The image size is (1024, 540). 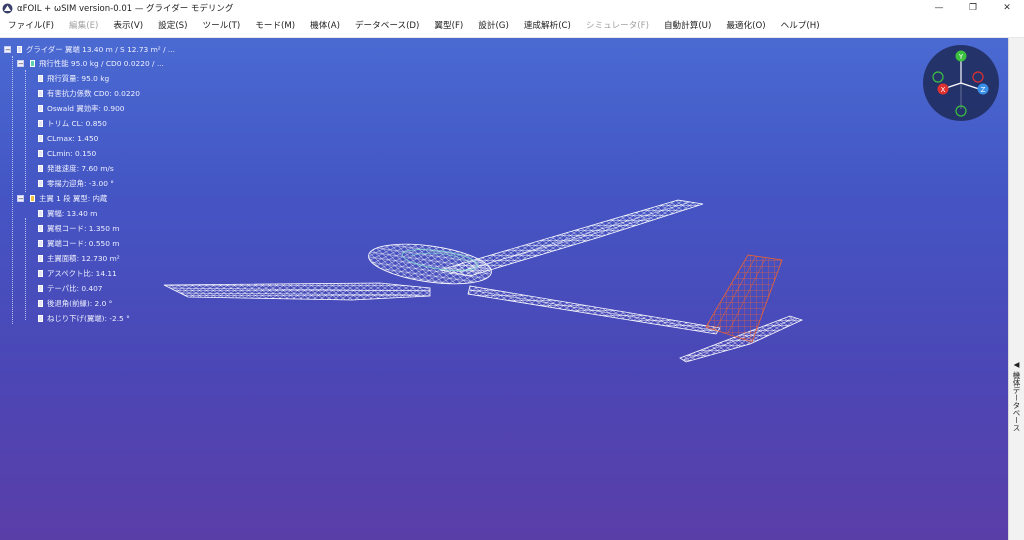 What do you see at coordinates (73, 198) in the screenshot?
I see `tree-group-label: 主翼 1 段 翼型: 内蔵` at bounding box center [73, 198].